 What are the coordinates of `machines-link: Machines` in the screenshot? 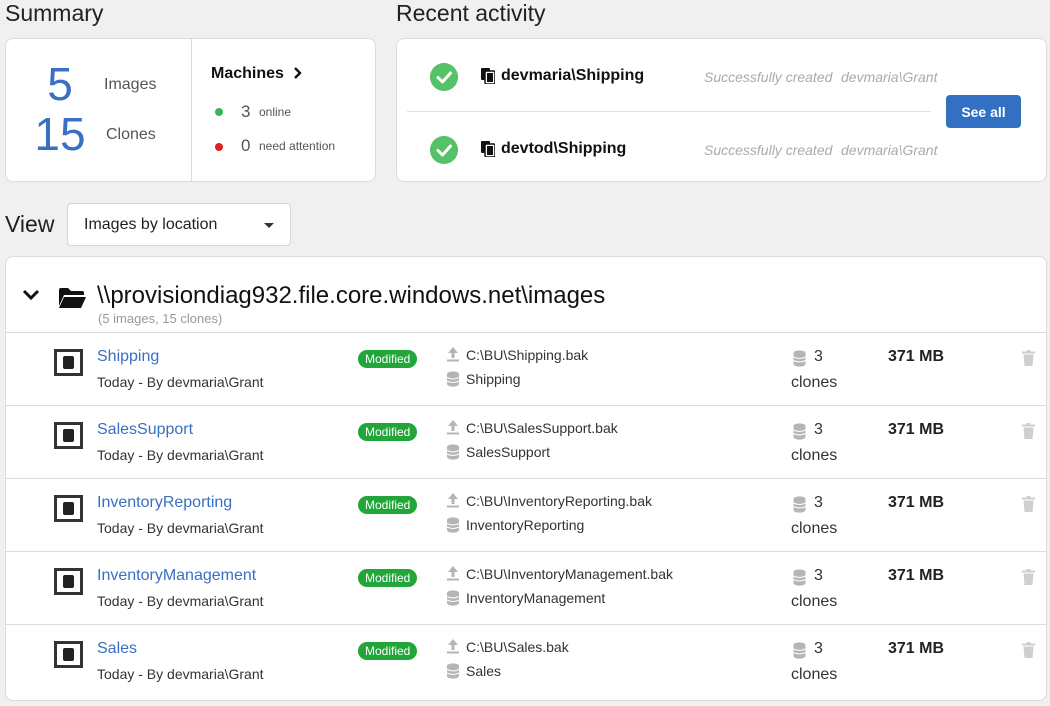 It's located at (247, 74).